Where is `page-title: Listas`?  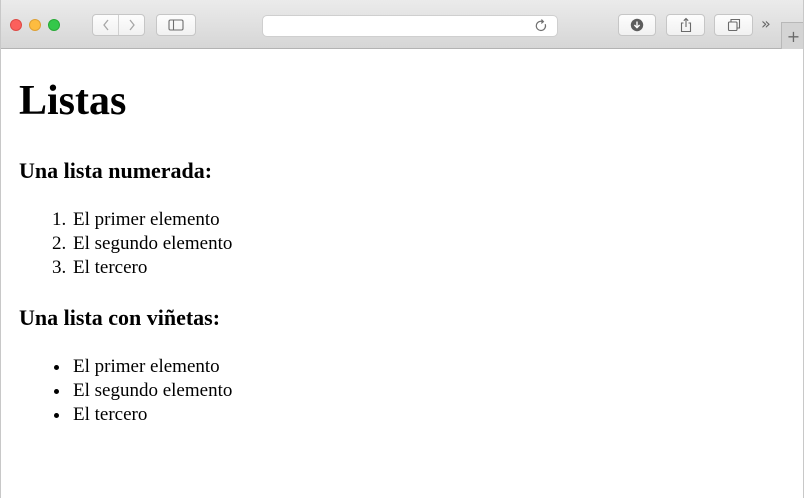
page-title: Listas is located at coordinates (73, 101).